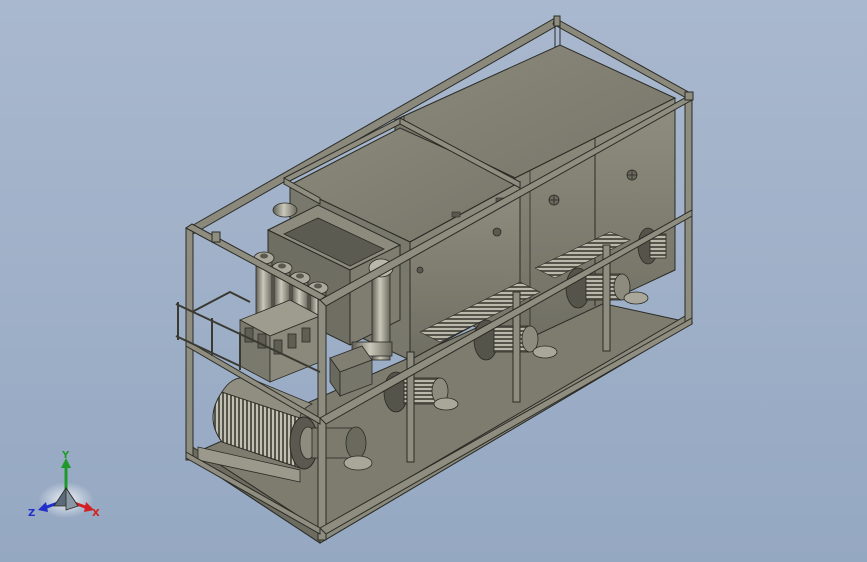 This screenshot has height=562, width=867. I want to click on coordinate-triad: Y X Z, so click(64, 488).